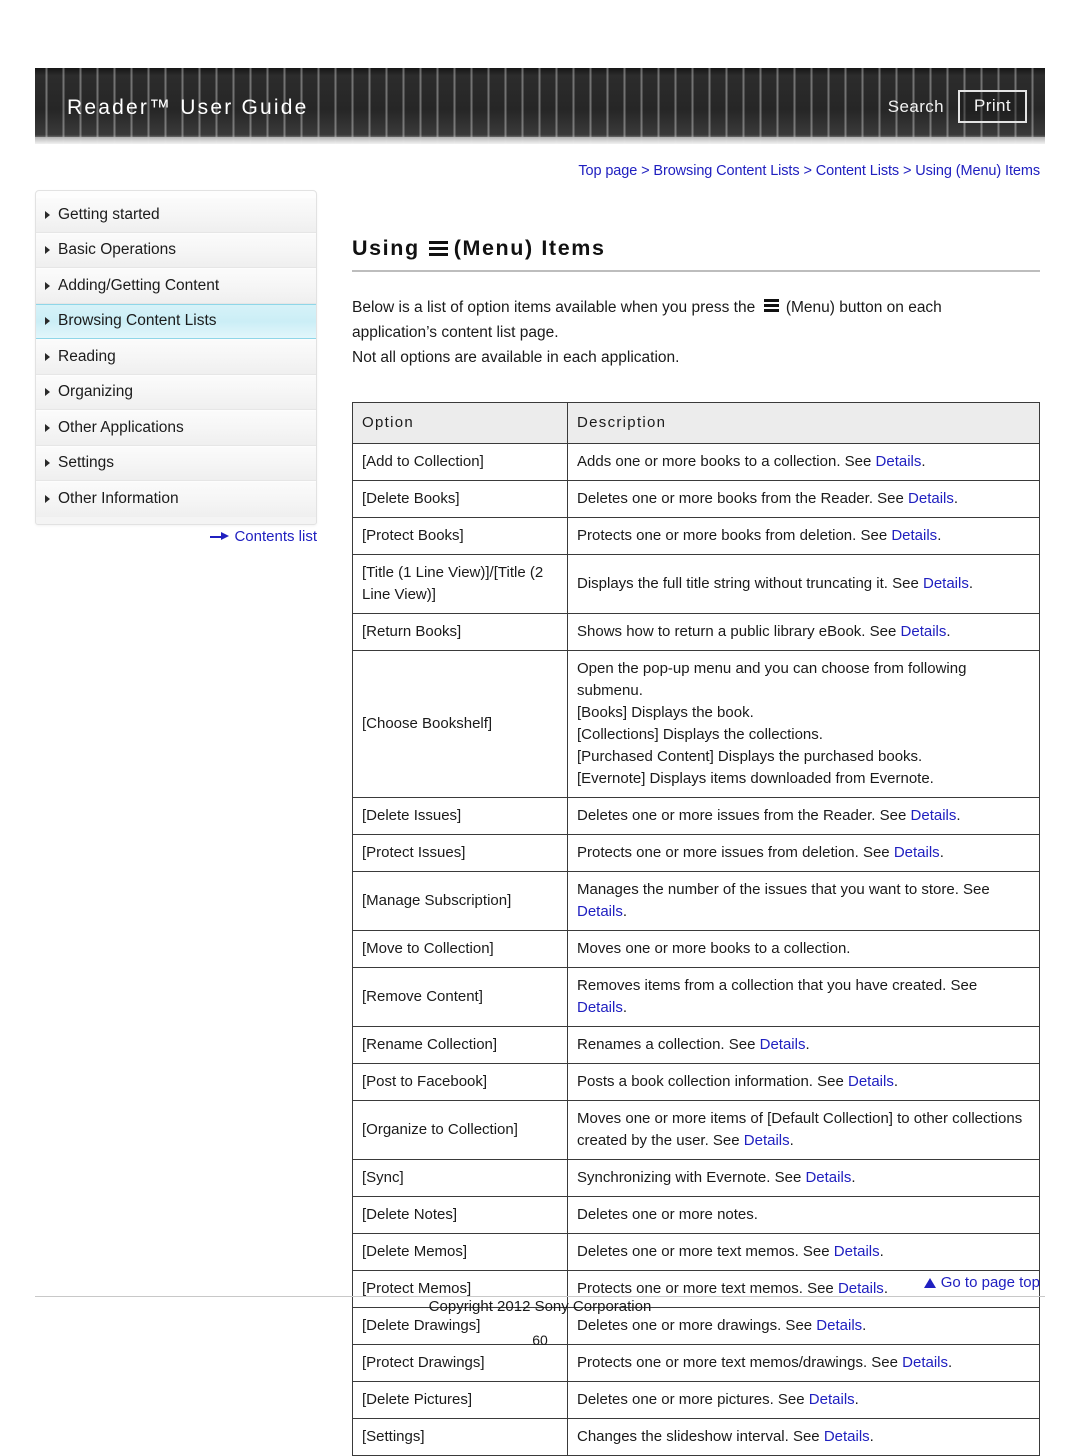 The width and height of the screenshot is (1080, 1456). What do you see at coordinates (460, 816) in the screenshot?
I see `option-cell: [Delete Issues]` at bounding box center [460, 816].